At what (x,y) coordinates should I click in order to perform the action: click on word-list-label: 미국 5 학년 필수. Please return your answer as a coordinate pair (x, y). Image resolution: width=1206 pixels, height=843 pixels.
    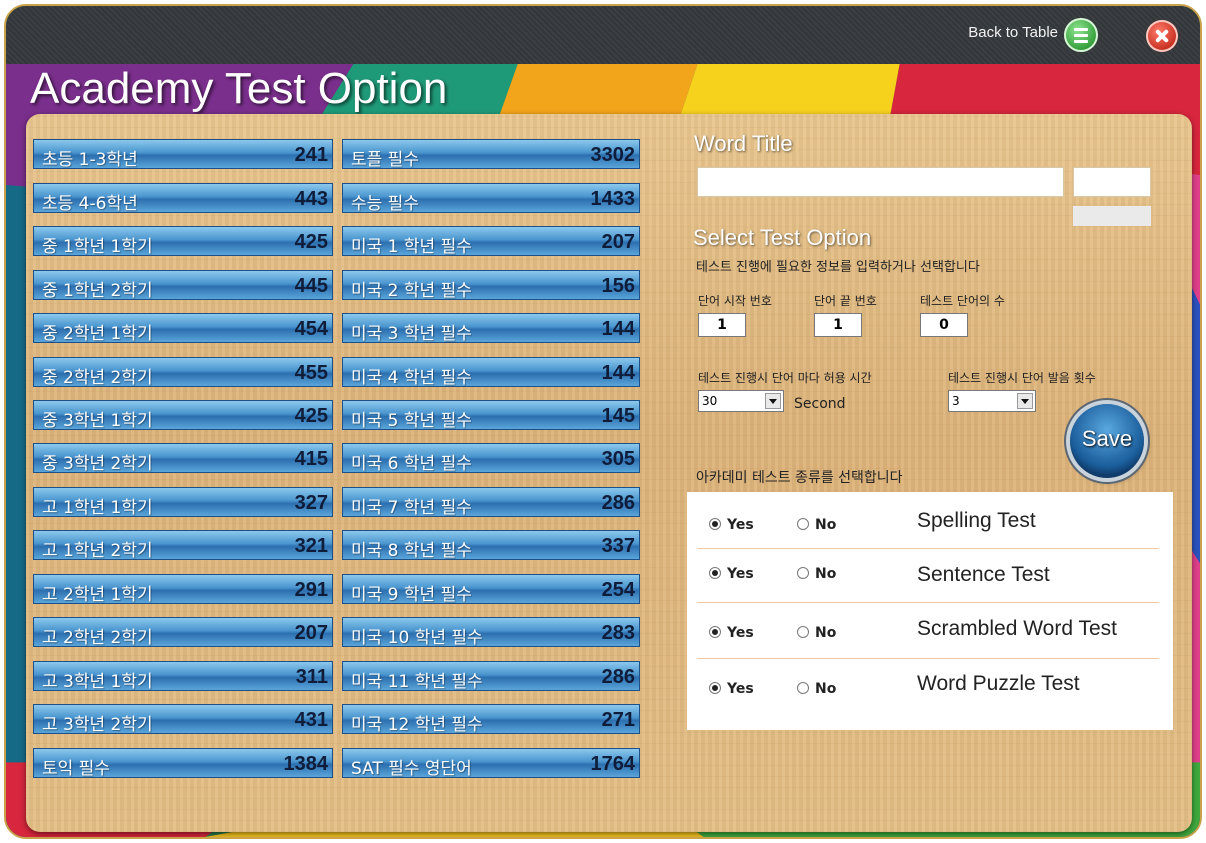
    Looking at the image, I should click on (411, 421).